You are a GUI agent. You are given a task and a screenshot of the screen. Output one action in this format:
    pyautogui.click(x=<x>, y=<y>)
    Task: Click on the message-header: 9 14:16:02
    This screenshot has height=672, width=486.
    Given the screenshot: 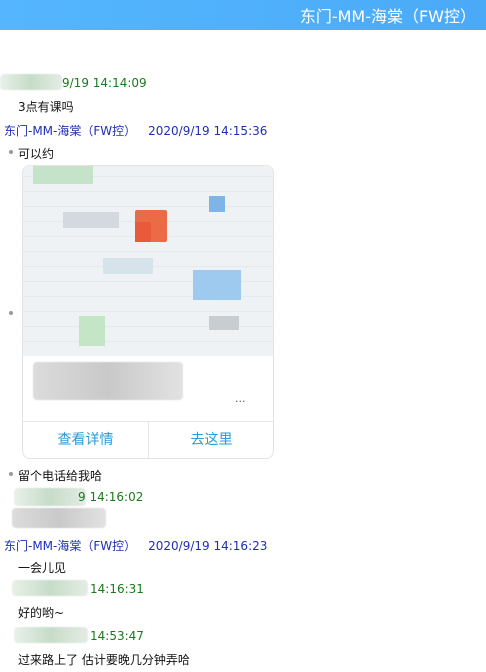 What is the action you would take?
    pyautogui.click(x=110, y=497)
    